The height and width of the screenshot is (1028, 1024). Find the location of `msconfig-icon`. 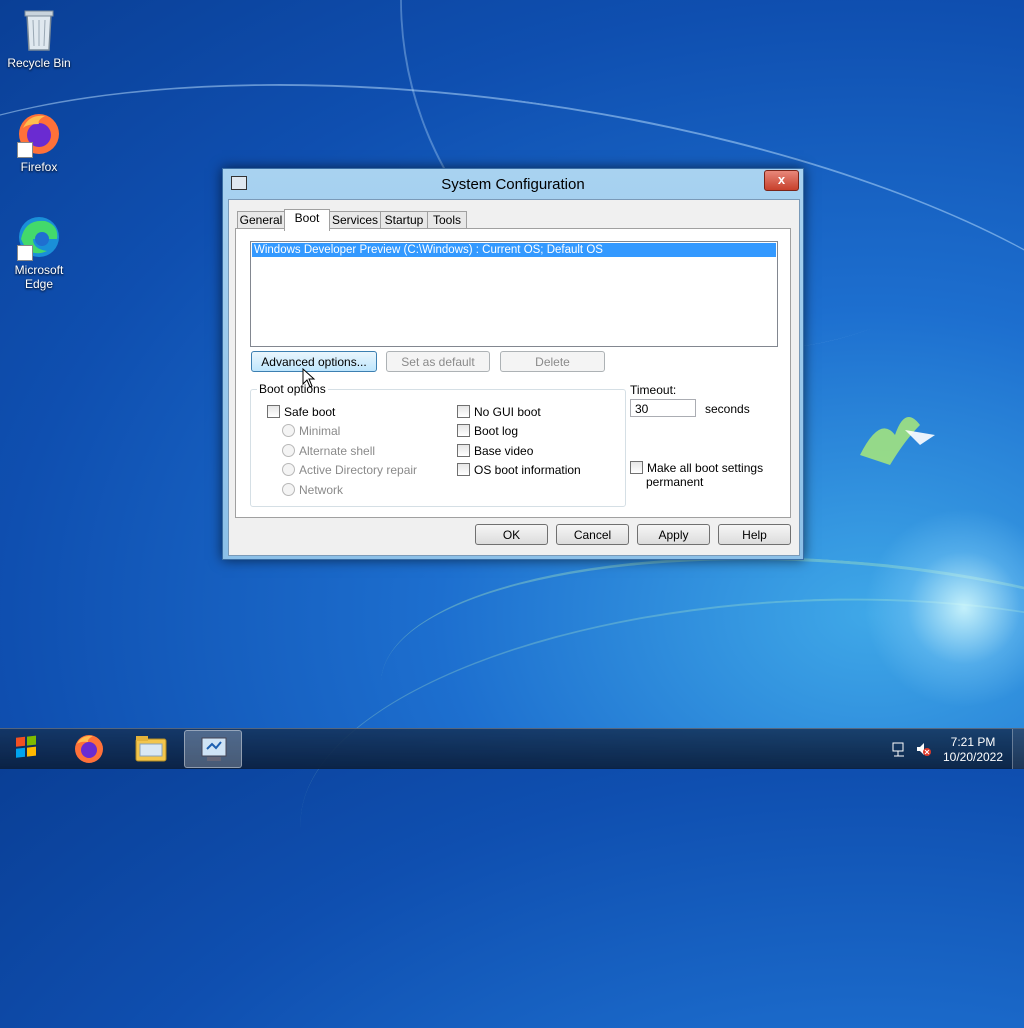

msconfig-icon is located at coordinates (214, 749).